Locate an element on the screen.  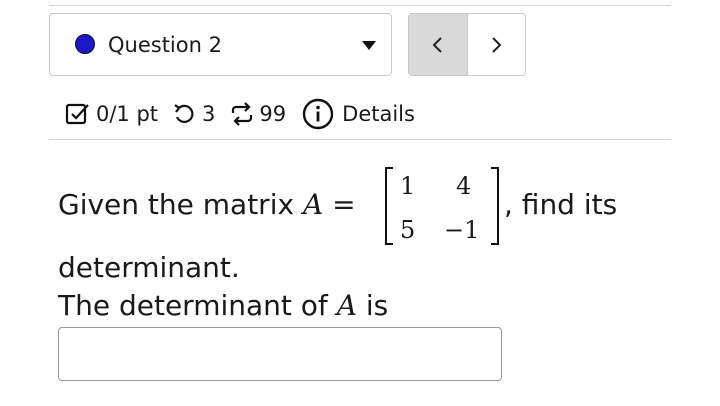
question-line-1: Given the matrix A = is located at coordinates (207, 205).